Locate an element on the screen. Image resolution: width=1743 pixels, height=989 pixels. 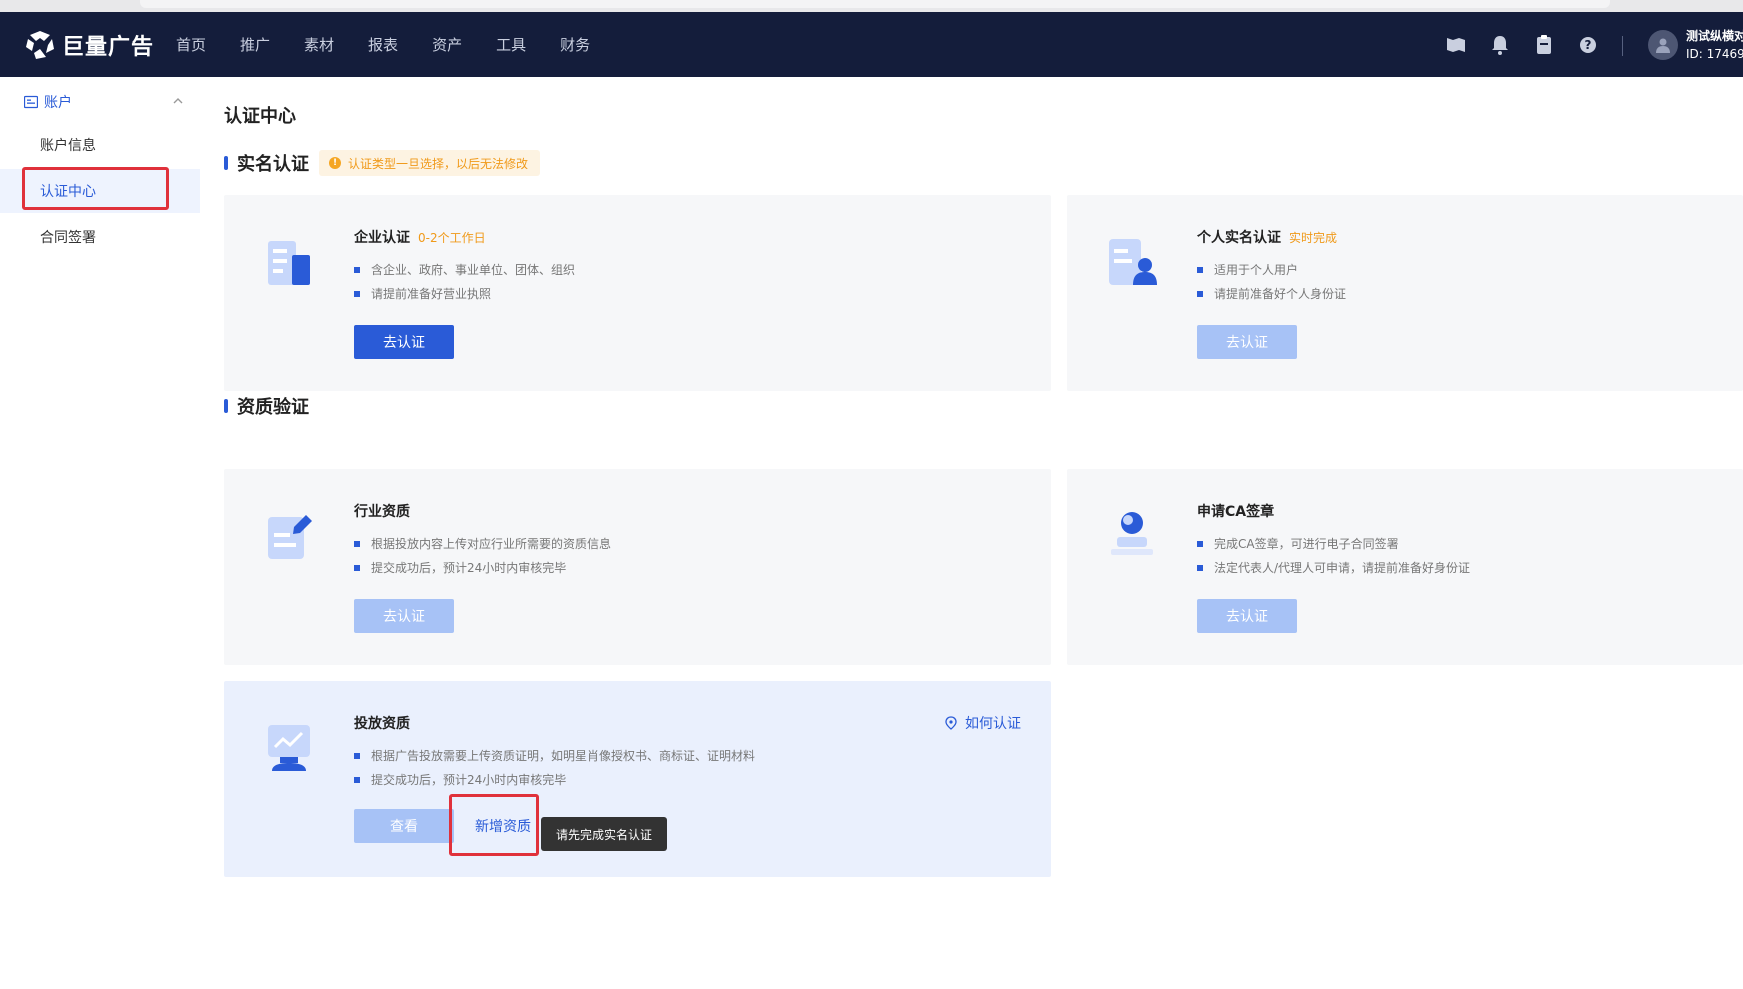
card-title-text: 行业资质 is located at coordinates (382, 512).